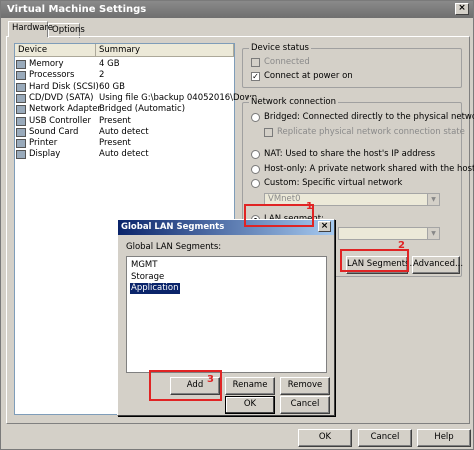  What do you see at coordinates (305, 405) in the screenshot?
I see `dialog-cancel-button: Cancel` at bounding box center [305, 405].